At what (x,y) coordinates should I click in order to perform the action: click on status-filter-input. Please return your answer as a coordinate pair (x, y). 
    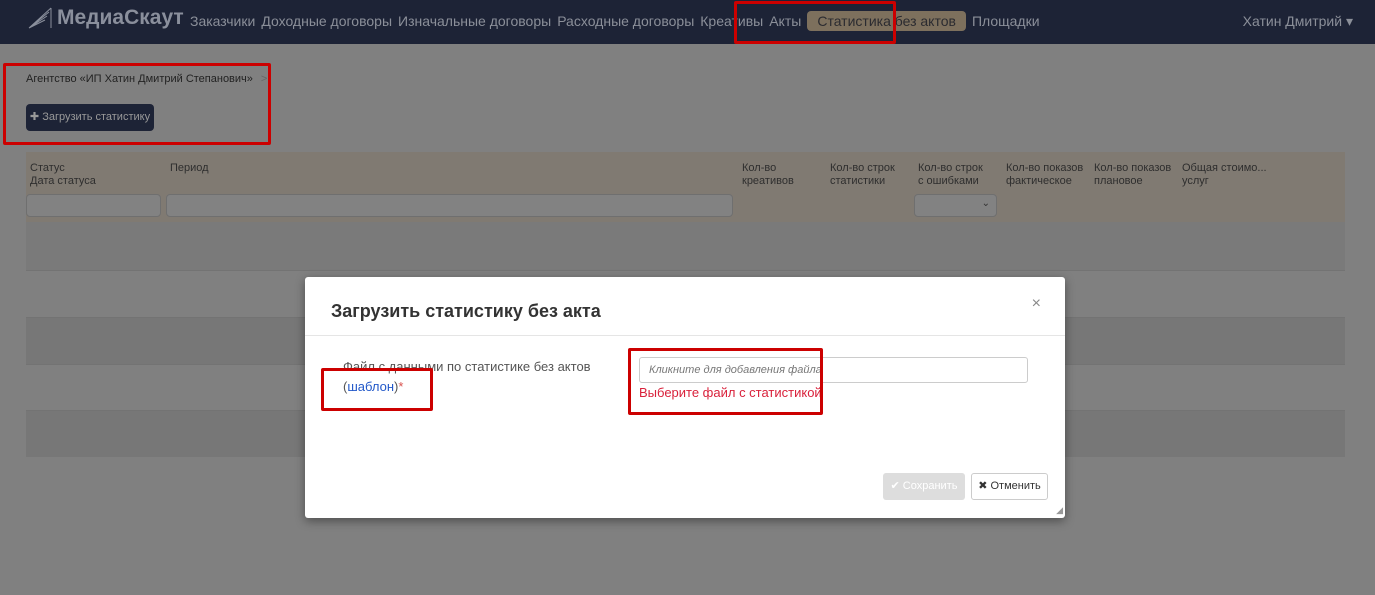
    Looking at the image, I should click on (93, 205).